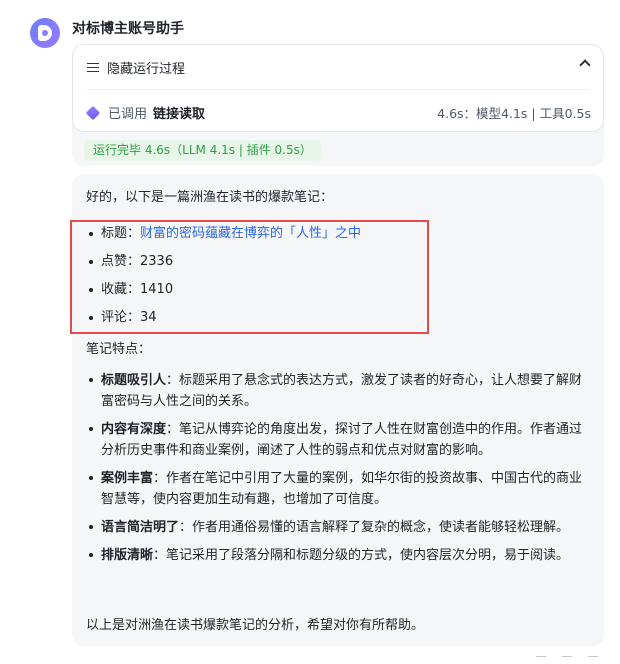 This screenshot has height=664, width=620. I want to click on divider, so click(338, 89).